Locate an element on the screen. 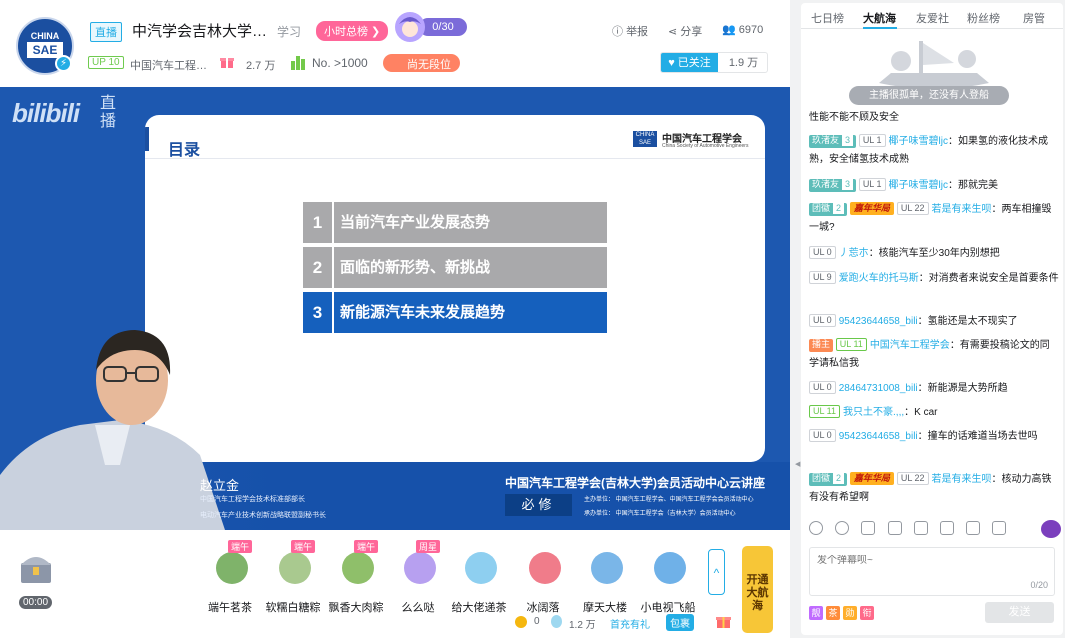 This screenshot has width=1065, height=638. gift-6-icon is located at coordinates (607, 568).